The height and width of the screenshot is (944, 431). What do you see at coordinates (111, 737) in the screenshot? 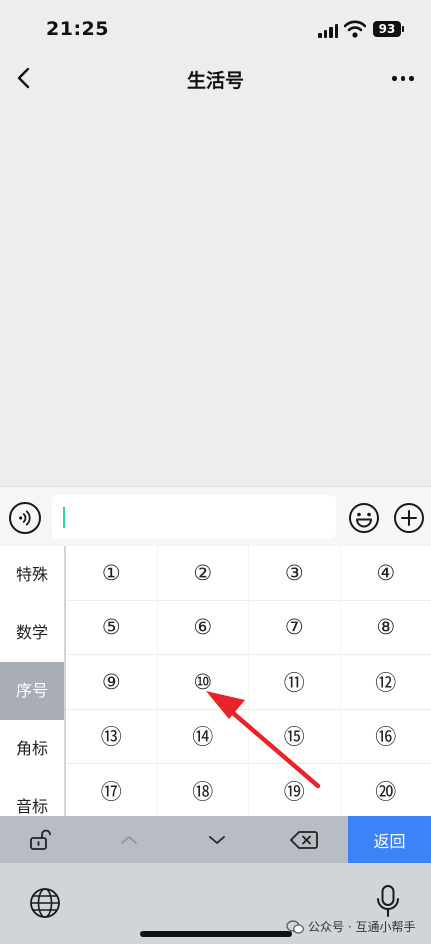
I see `symbol-key: ⑬` at bounding box center [111, 737].